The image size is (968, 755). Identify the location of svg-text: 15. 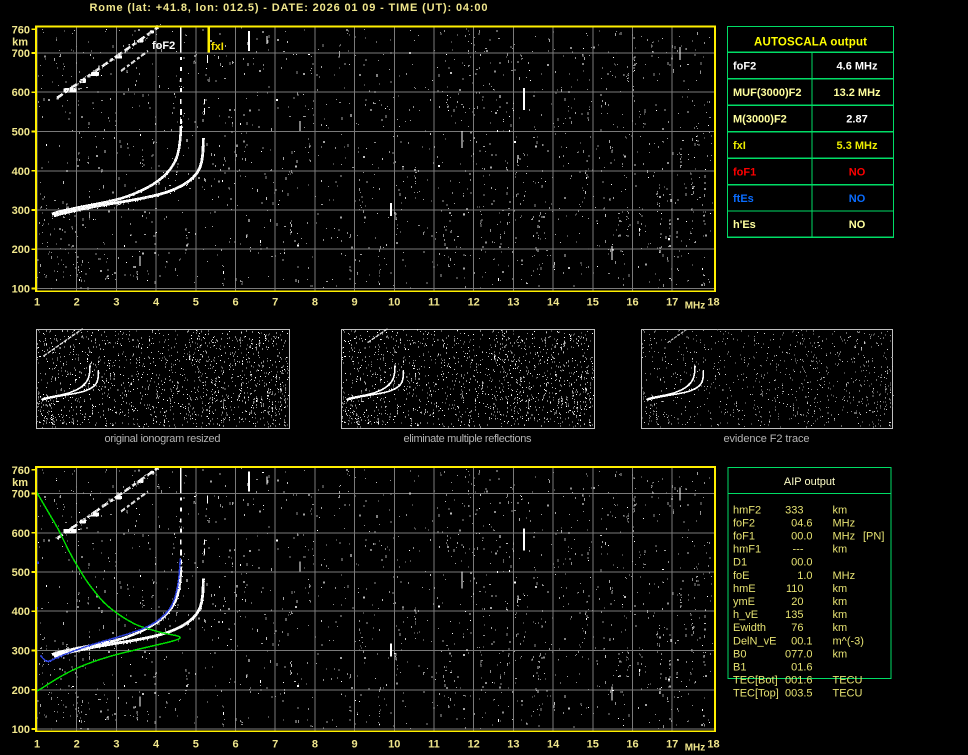
(593, 745).